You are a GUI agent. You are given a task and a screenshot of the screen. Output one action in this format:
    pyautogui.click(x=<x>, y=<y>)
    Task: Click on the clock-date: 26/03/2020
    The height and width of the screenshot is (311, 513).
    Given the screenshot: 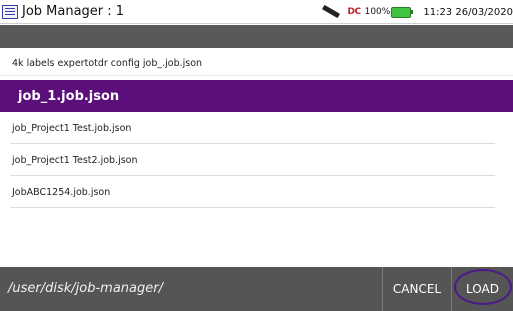 What is the action you would take?
    pyautogui.click(x=484, y=12)
    